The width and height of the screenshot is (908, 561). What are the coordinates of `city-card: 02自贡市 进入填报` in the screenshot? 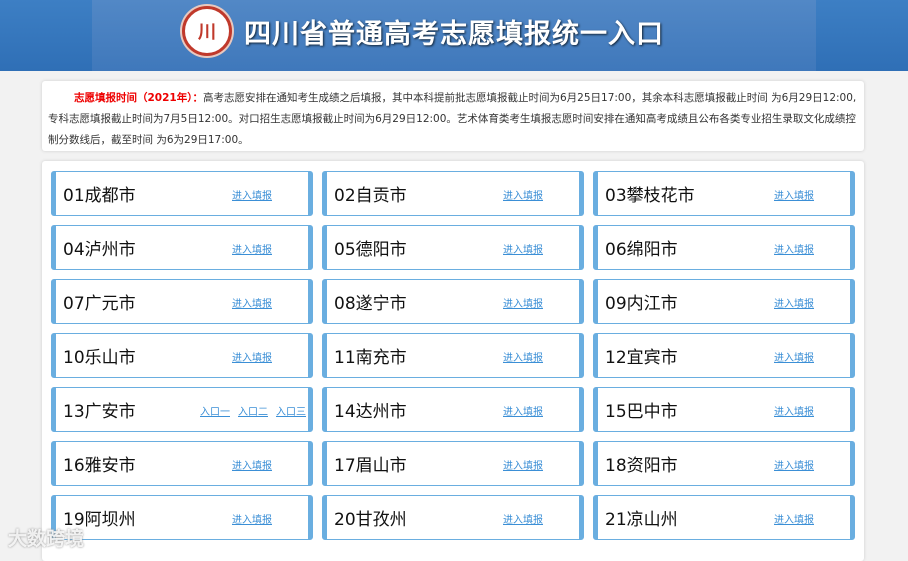 It's located at (453, 193).